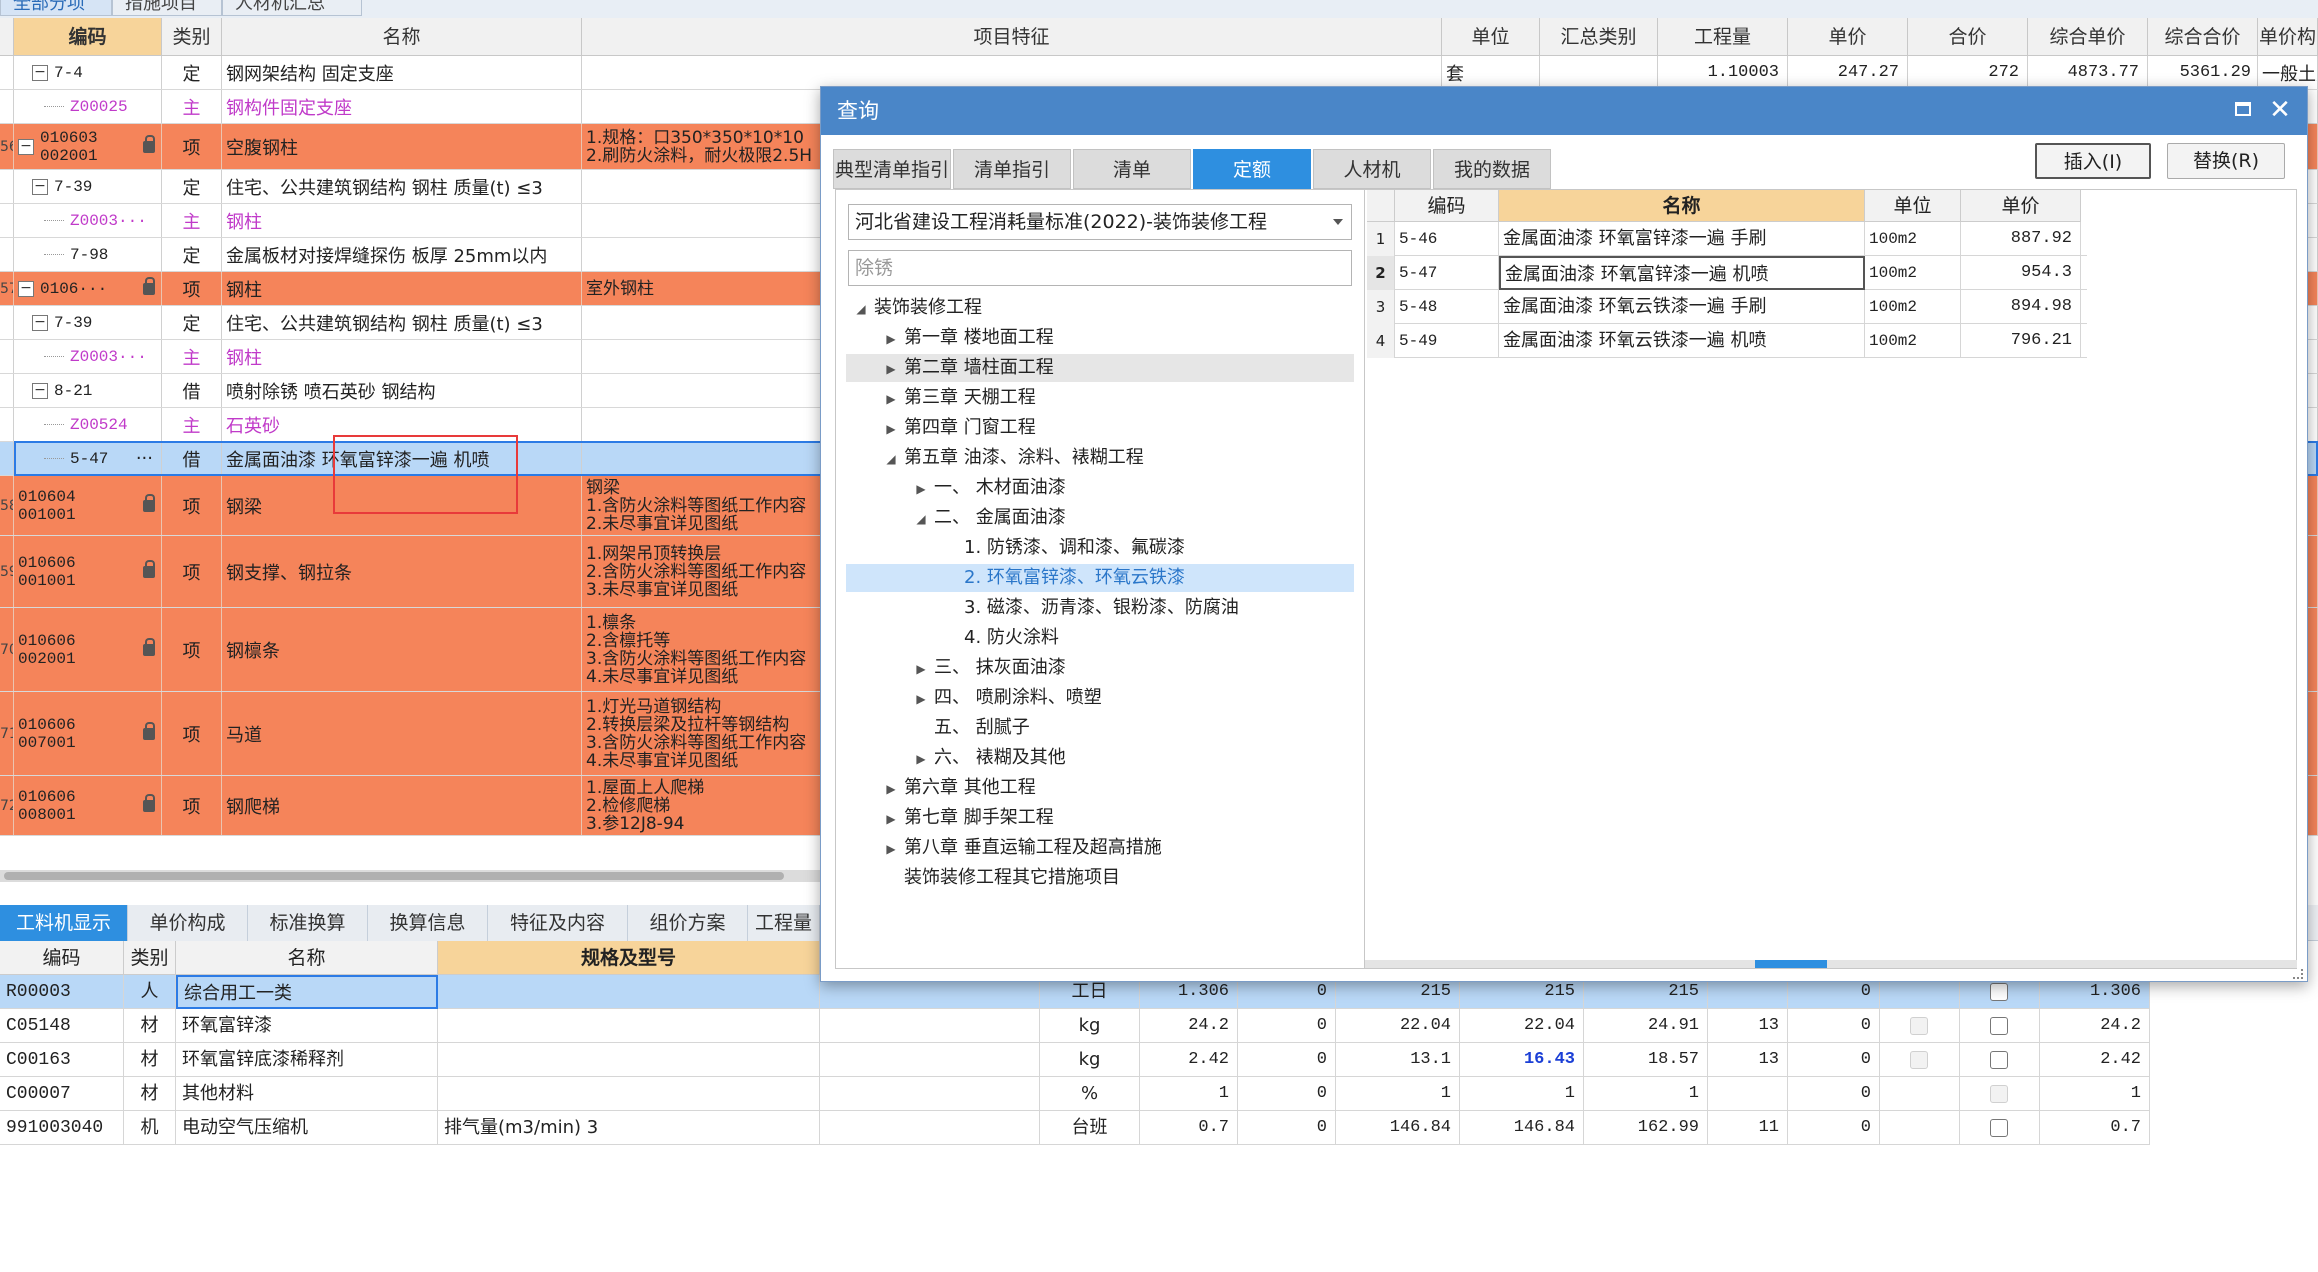  Describe the element at coordinates (1012, 72) in the screenshot. I see `feature-cell` at that location.